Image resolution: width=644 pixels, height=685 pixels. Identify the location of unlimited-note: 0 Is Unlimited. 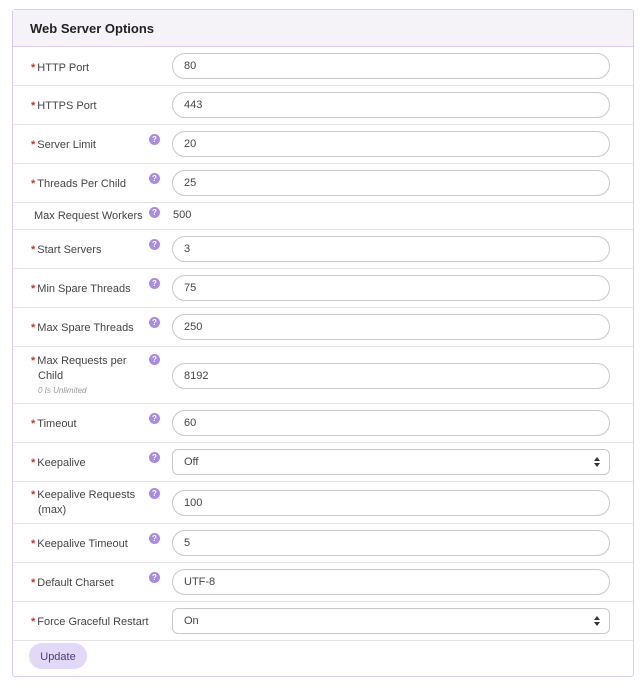
(62, 390).